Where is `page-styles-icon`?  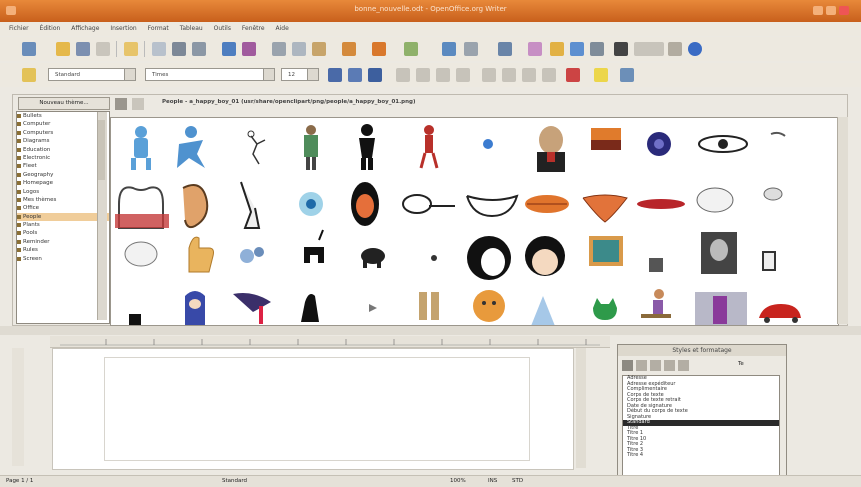 page-styles-icon is located at coordinates (669, 365).